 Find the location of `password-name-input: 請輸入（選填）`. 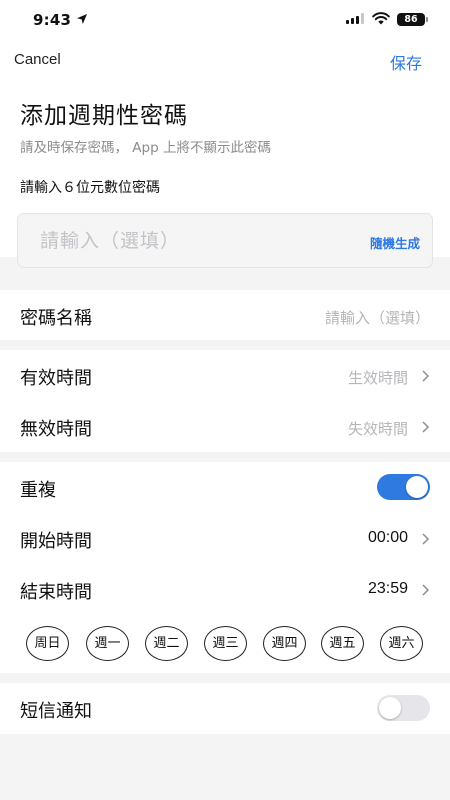

password-name-input: 請輸入（選填） is located at coordinates (377, 317).